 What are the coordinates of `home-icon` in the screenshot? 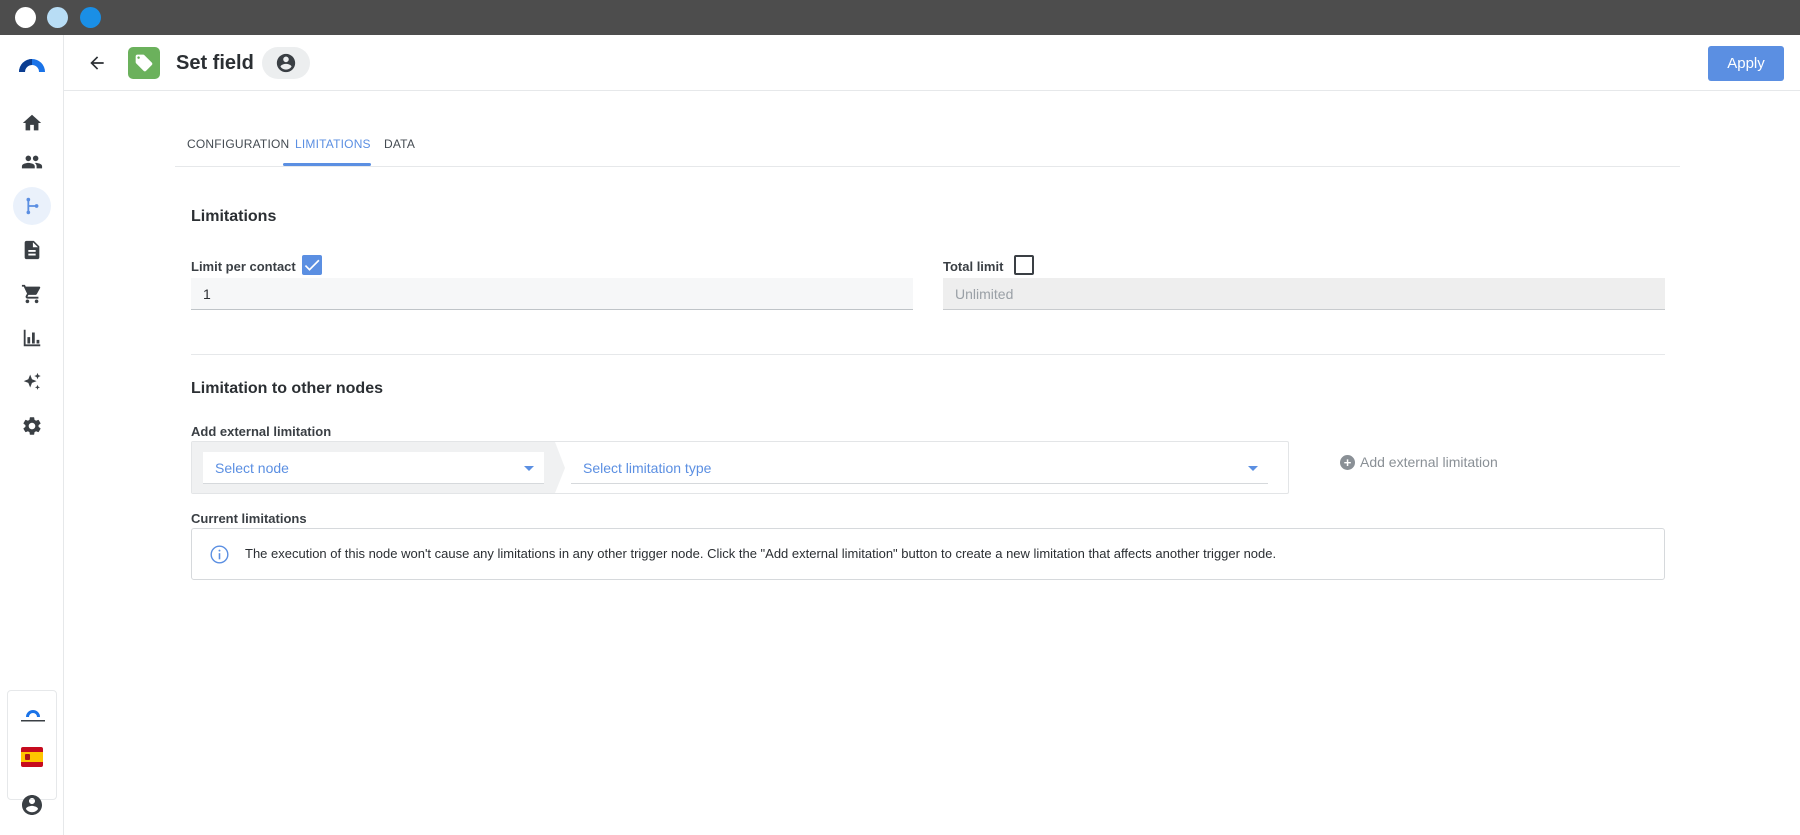 It's located at (32, 122).